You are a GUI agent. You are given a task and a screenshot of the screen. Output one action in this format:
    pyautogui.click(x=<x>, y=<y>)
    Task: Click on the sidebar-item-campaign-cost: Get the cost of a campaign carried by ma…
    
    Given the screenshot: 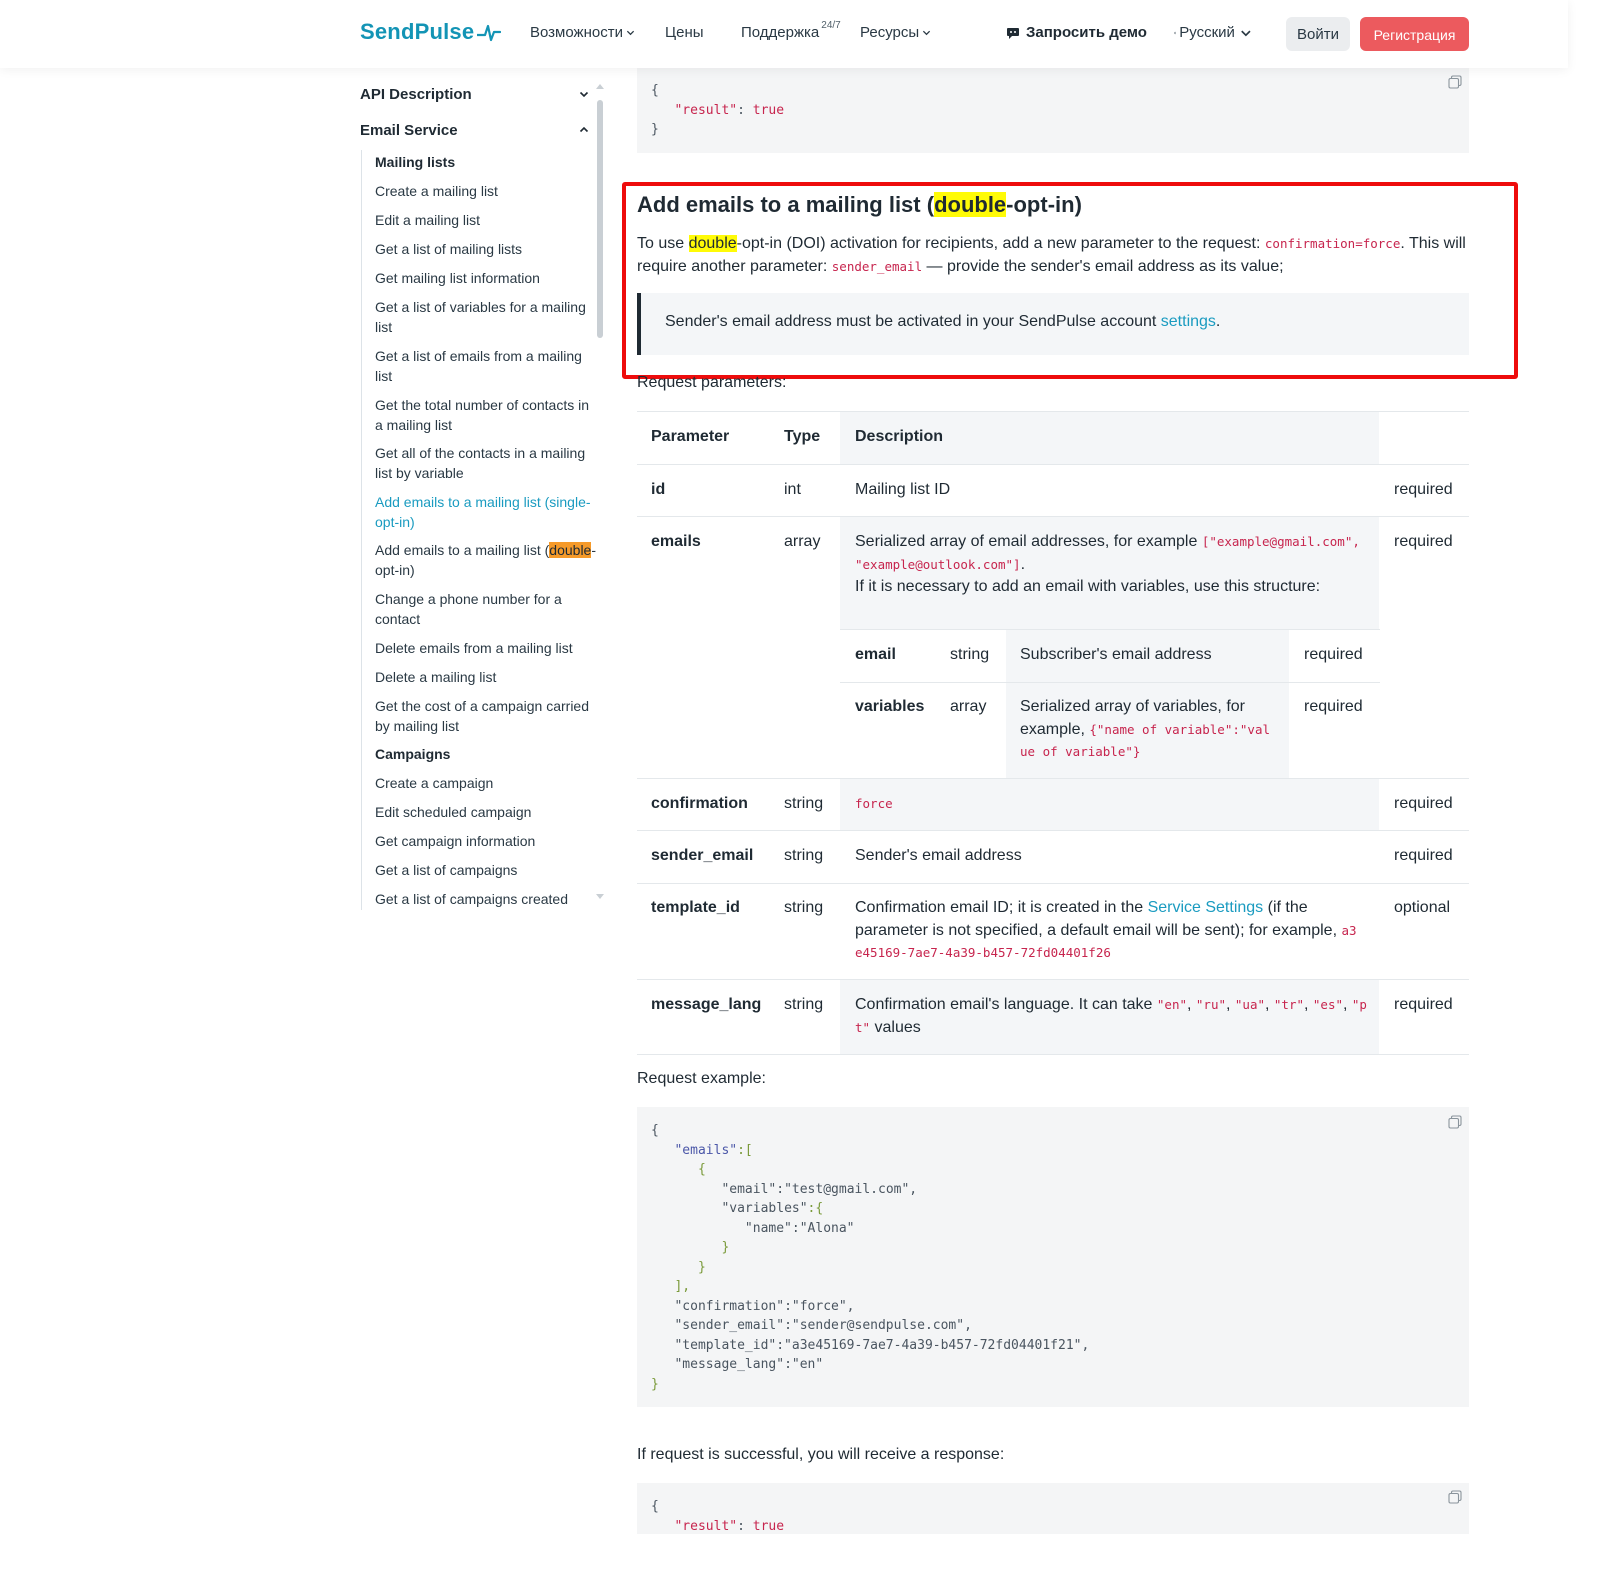 What is the action you would take?
    pyautogui.click(x=486, y=716)
    